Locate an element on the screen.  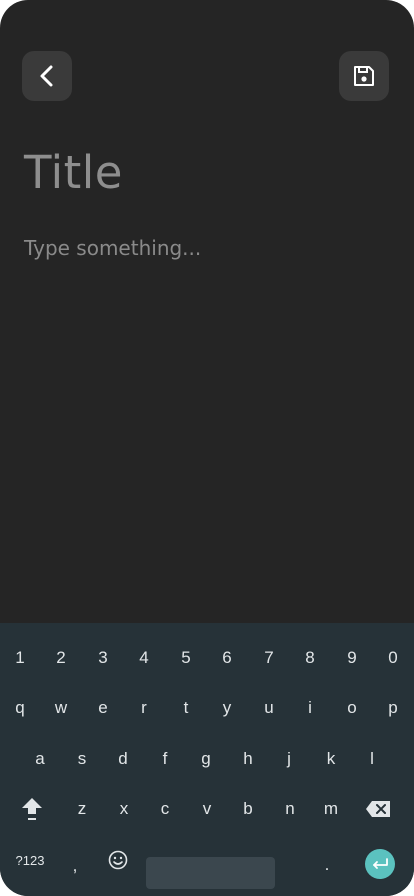
keyboard-row-asdf: a s d f g h j k l is located at coordinates (207, 759).